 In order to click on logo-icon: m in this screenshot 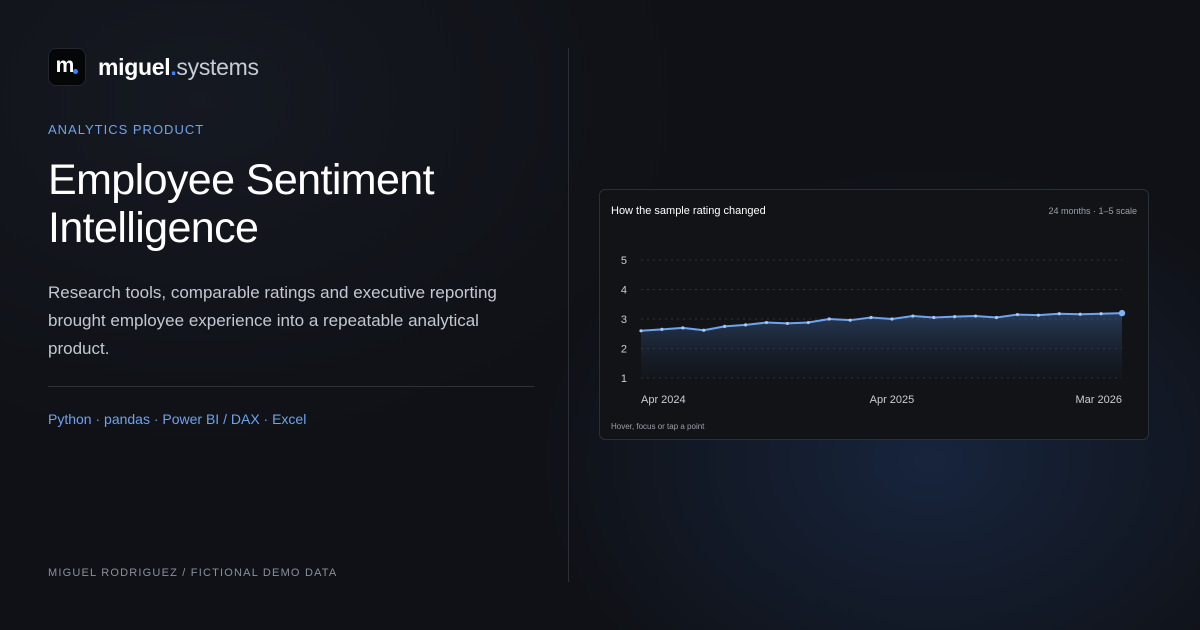, I will do `click(67, 67)`.